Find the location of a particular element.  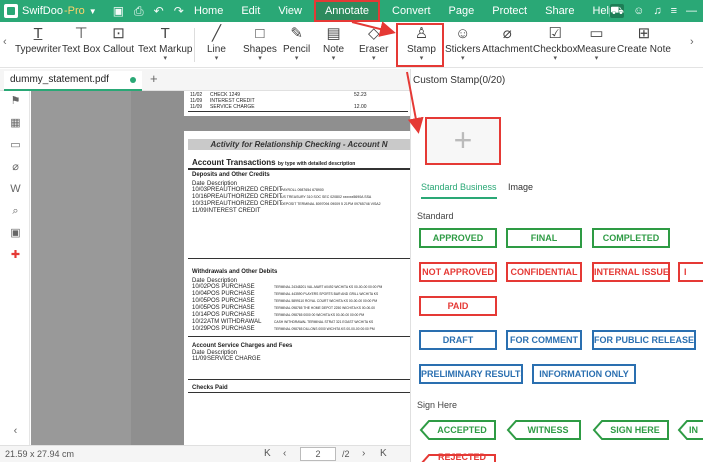

ribbon-scroll-left-icon: ‹ is located at coordinates (5, 42).